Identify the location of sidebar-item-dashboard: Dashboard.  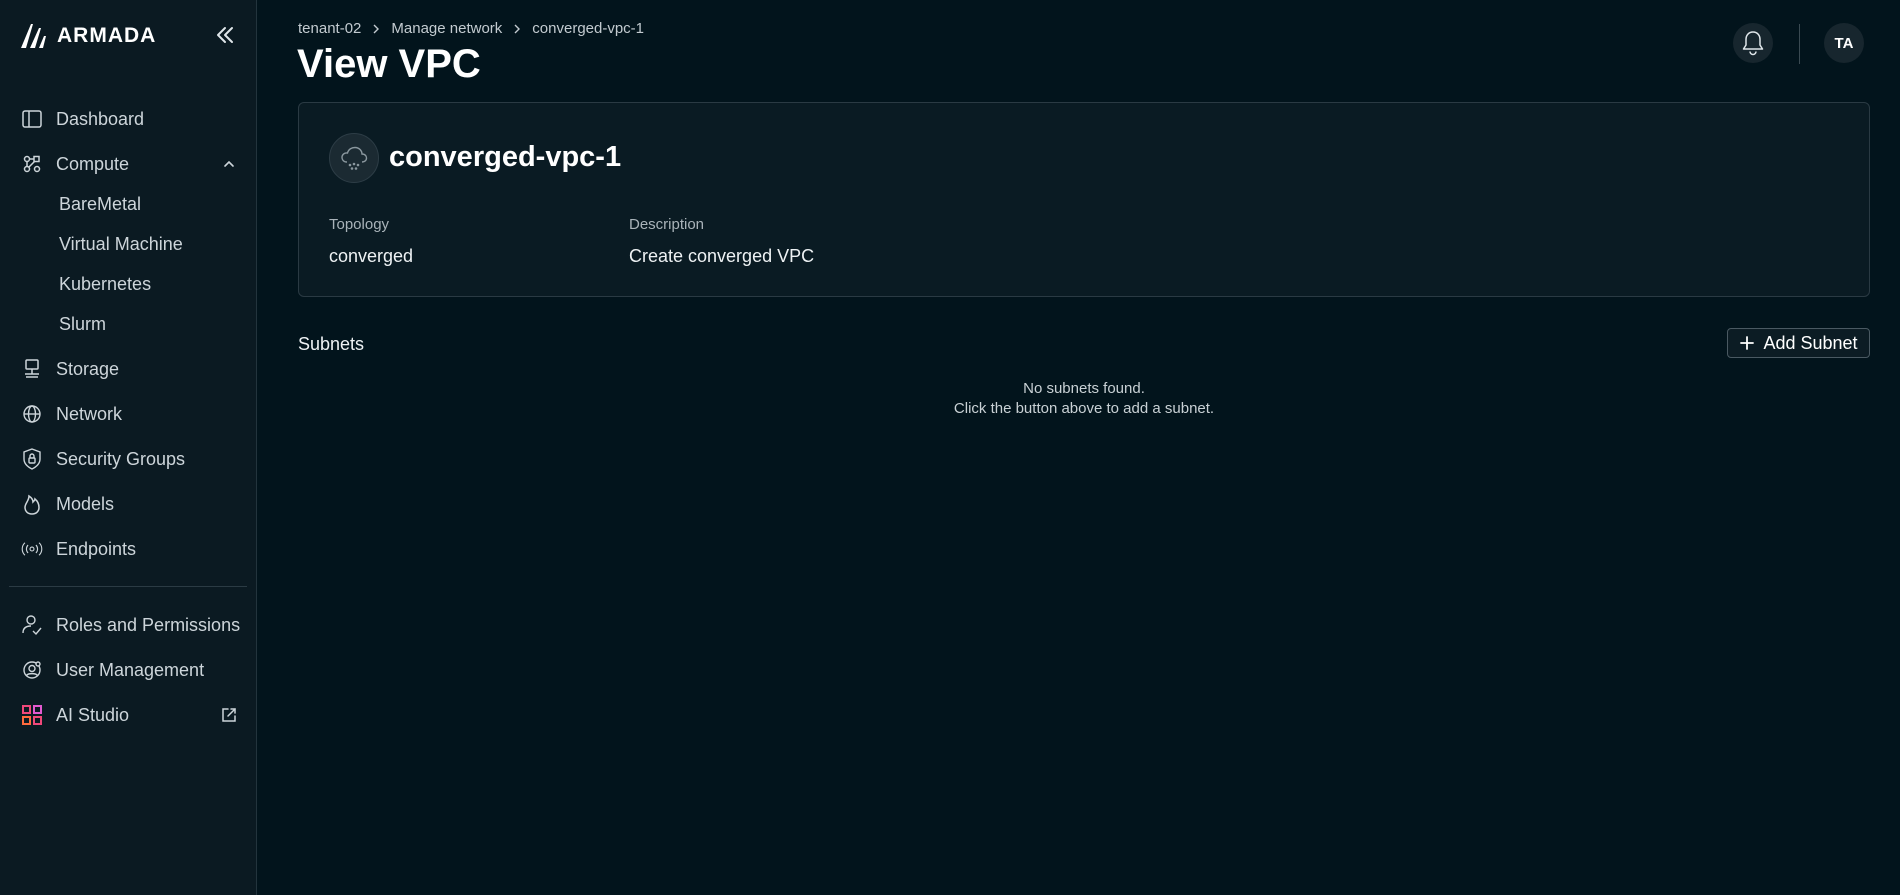
(128, 119).